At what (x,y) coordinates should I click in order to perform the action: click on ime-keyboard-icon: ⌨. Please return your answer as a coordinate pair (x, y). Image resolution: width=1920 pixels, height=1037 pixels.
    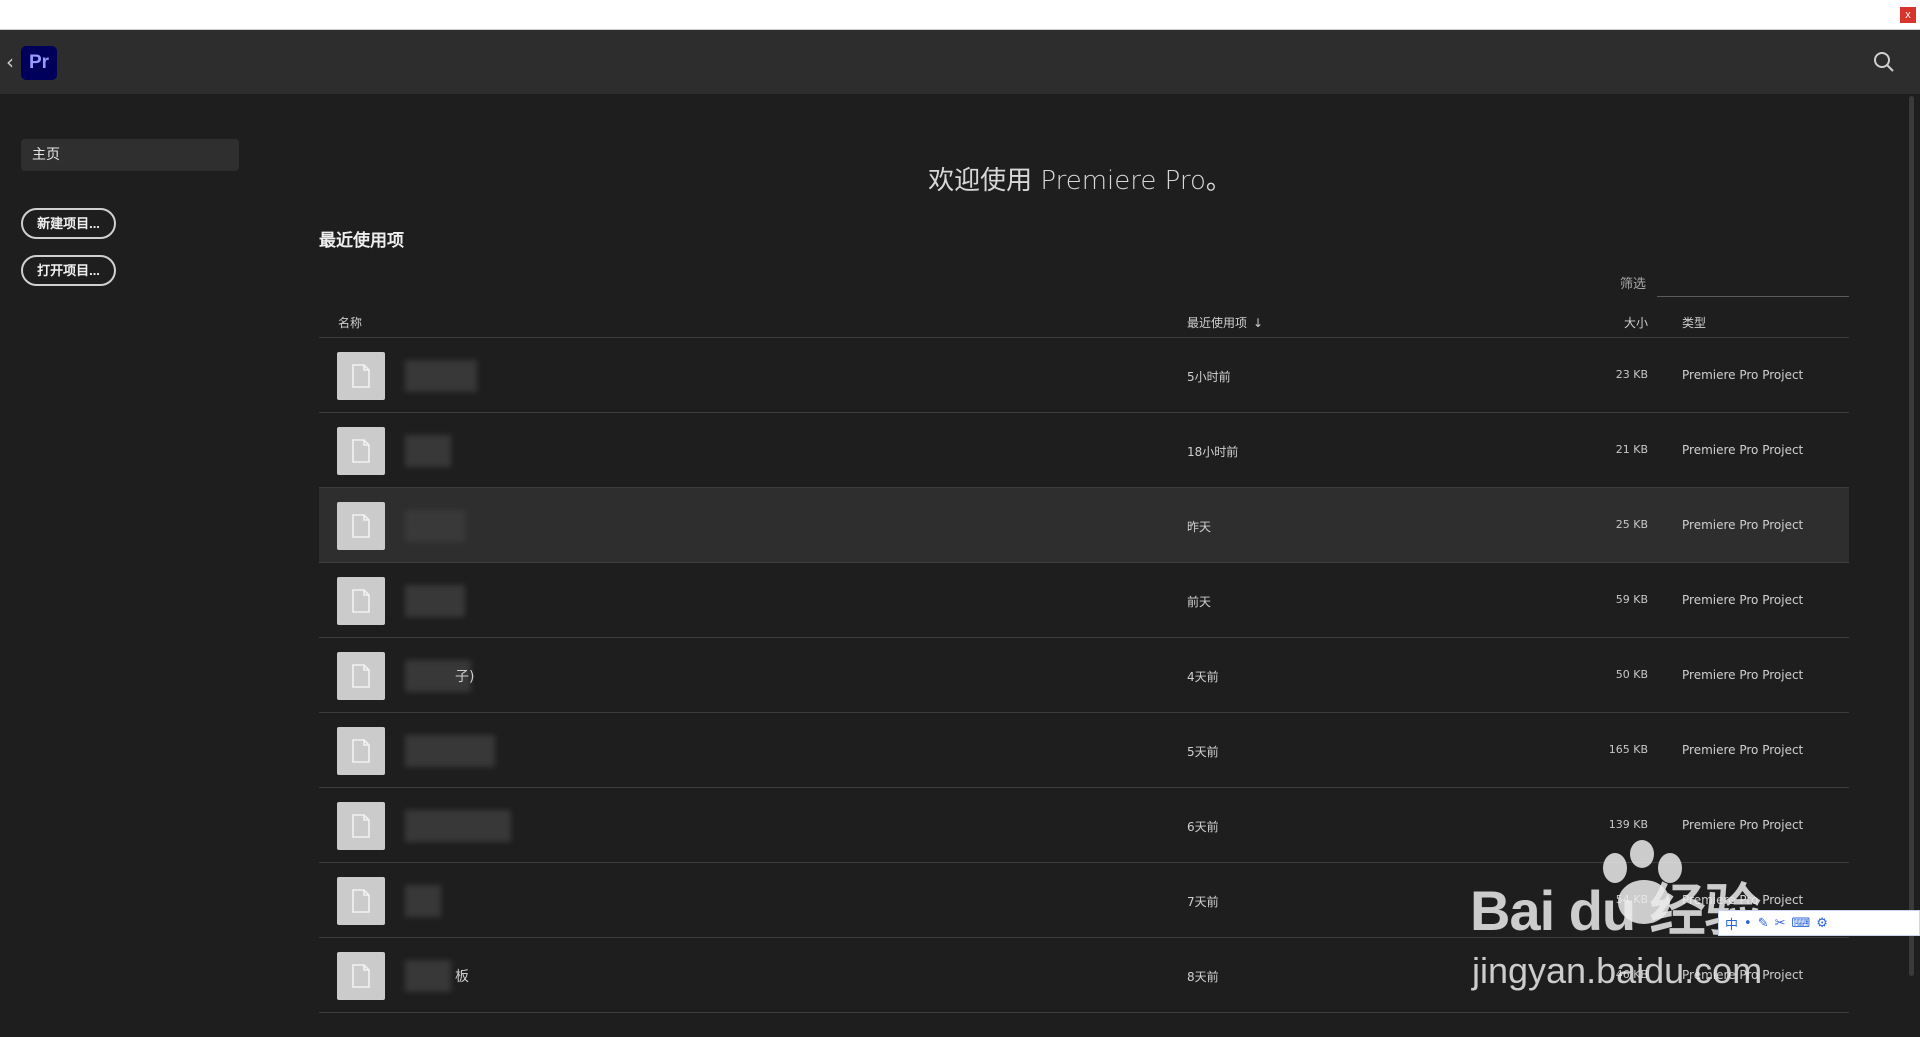
    Looking at the image, I should click on (1801, 923).